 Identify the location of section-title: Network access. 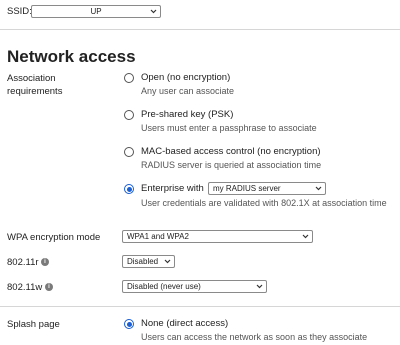
(71, 56).